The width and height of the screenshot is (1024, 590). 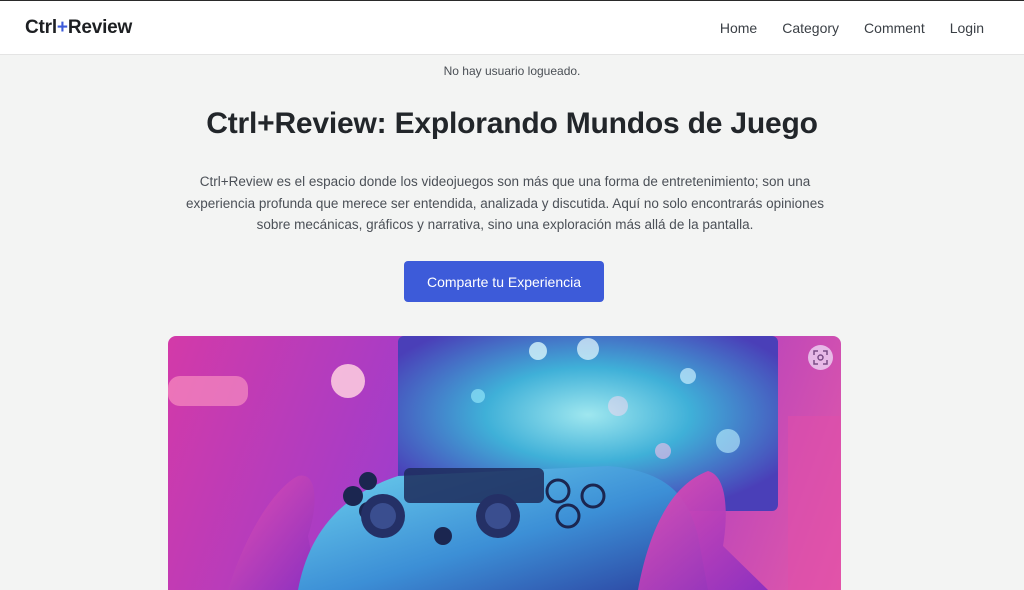 What do you see at coordinates (504, 281) in the screenshot?
I see `share-experience-button: Comparte tu Experiencia` at bounding box center [504, 281].